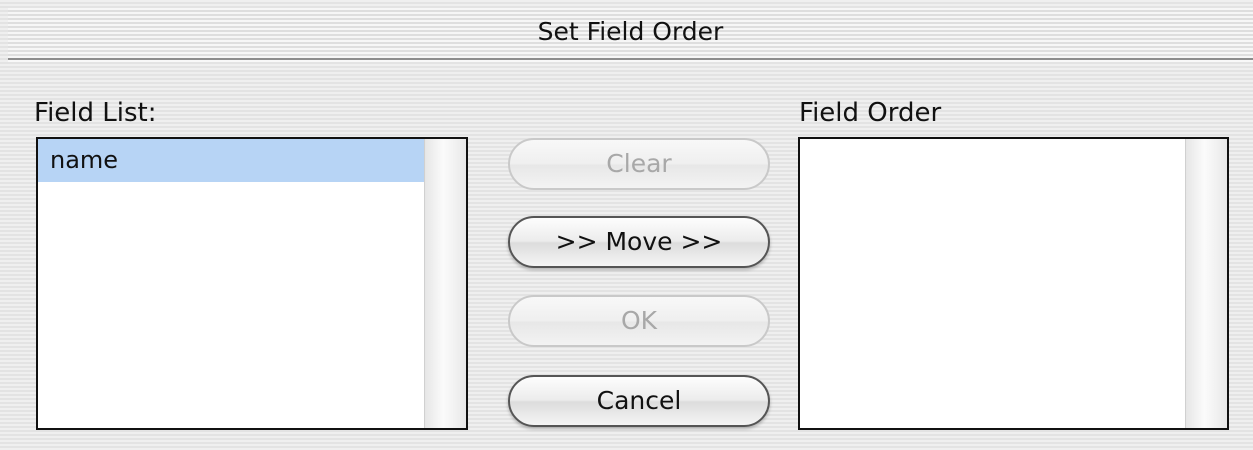  What do you see at coordinates (639, 164) in the screenshot?
I see `clear-button: Clear` at bounding box center [639, 164].